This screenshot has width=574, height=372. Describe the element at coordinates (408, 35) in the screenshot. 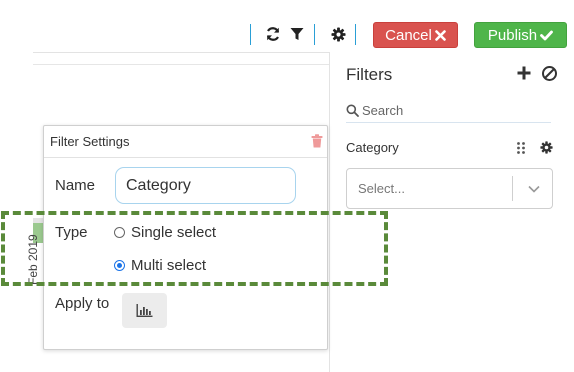

I see `cancel-label: Cancel` at that location.